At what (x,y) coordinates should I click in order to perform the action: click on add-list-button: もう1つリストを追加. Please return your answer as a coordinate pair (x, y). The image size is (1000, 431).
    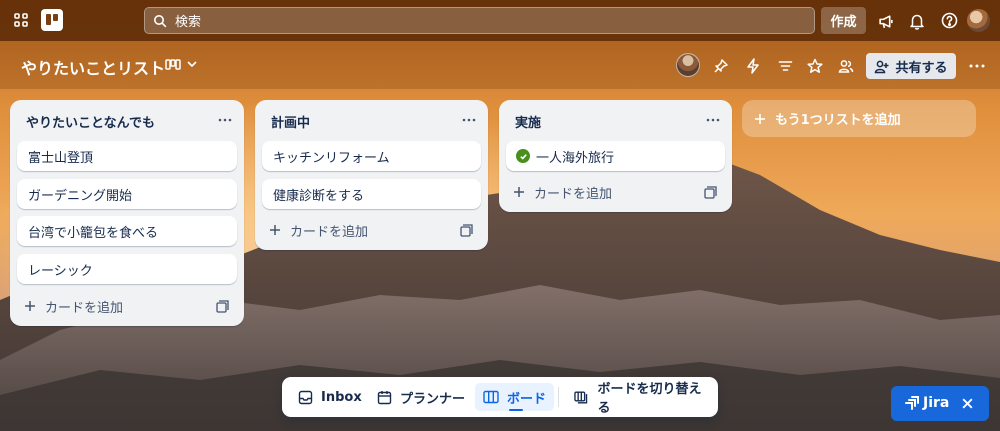
    Looking at the image, I should click on (859, 118).